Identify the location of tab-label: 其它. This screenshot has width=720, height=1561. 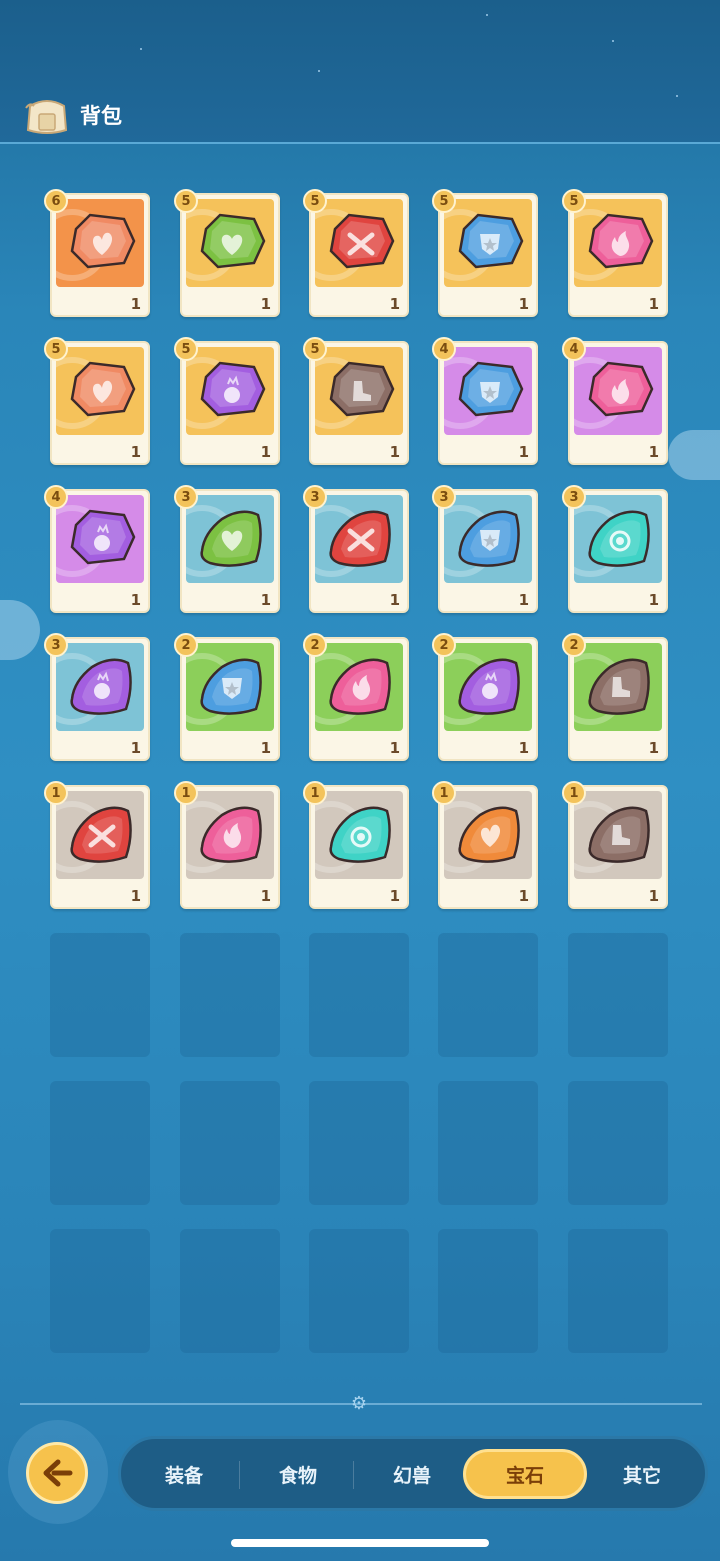
(641, 1475).